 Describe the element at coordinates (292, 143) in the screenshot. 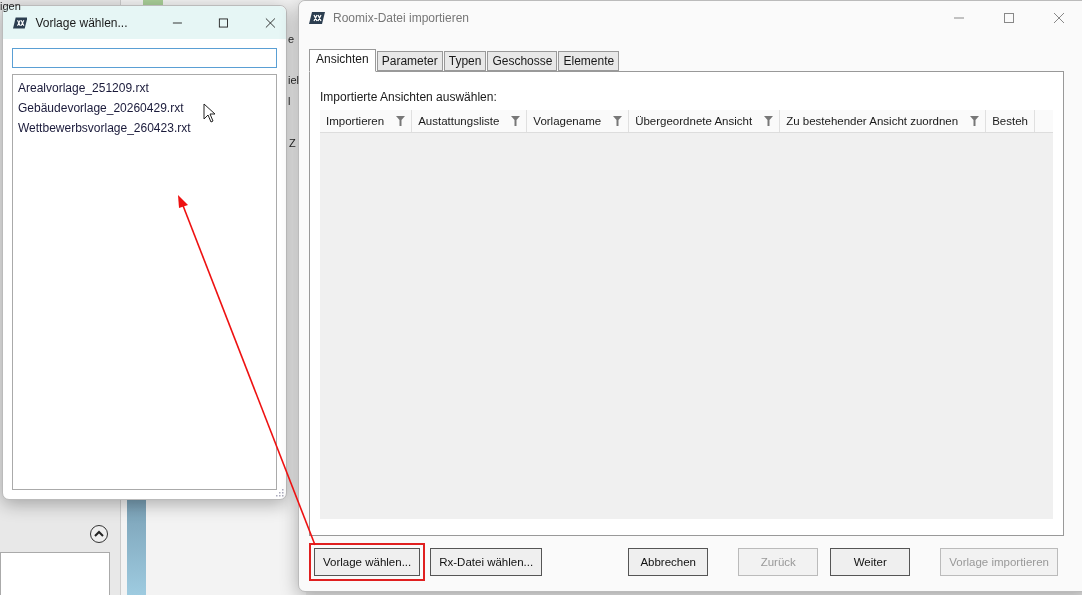

I see `background-text: Z` at that location.